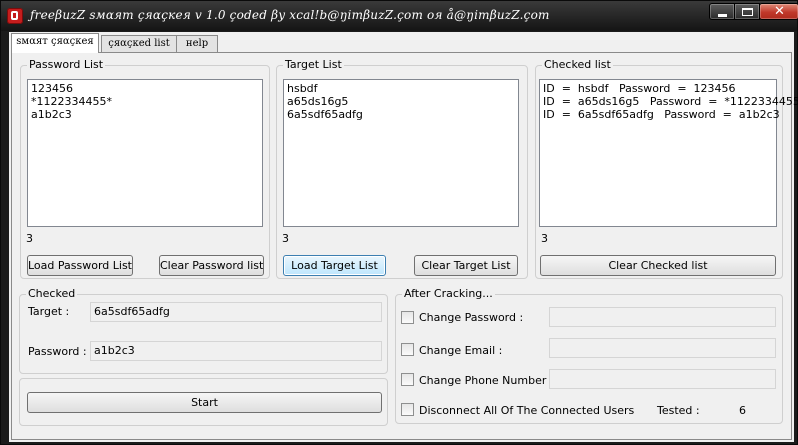  I want to click on checked-list-title: Checked list, so click(577, 64).